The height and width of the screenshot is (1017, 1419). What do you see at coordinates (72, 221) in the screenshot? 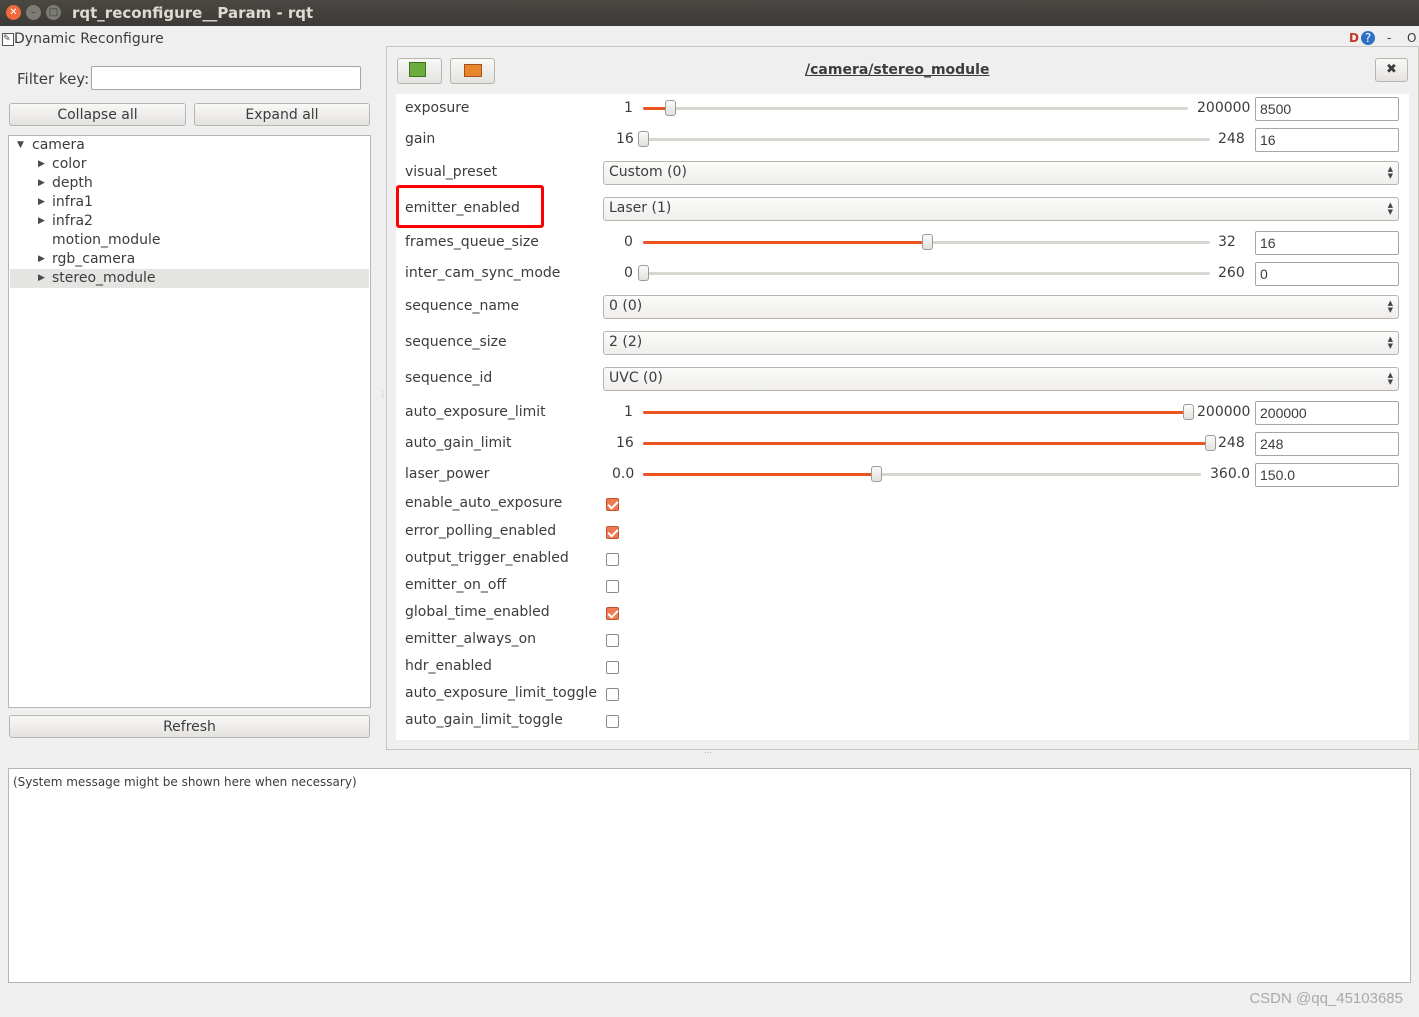
I see `tree-item-label: infra2` at bounding box center [72, 221].